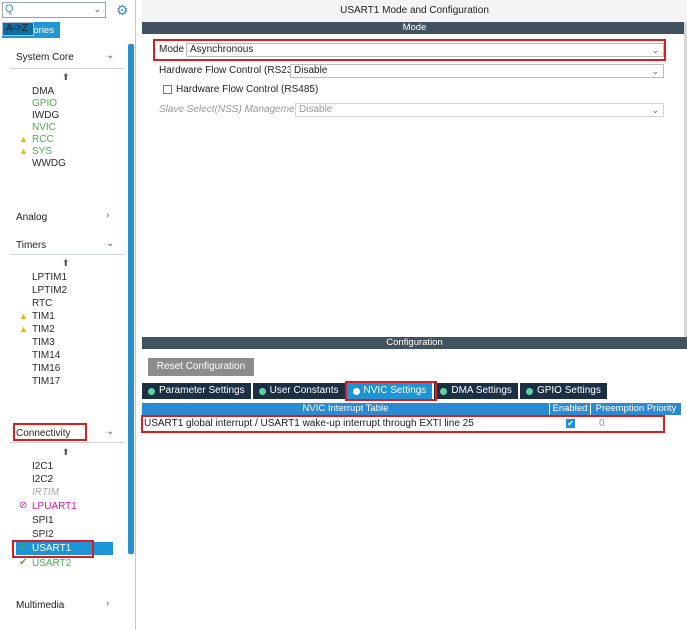 The height and width of the screenshot is (630, 687). What do you see at coordinates (18, 29) in the screenshot?
I see `tab-a-z: A->Z` at bounding box center [18, 29].